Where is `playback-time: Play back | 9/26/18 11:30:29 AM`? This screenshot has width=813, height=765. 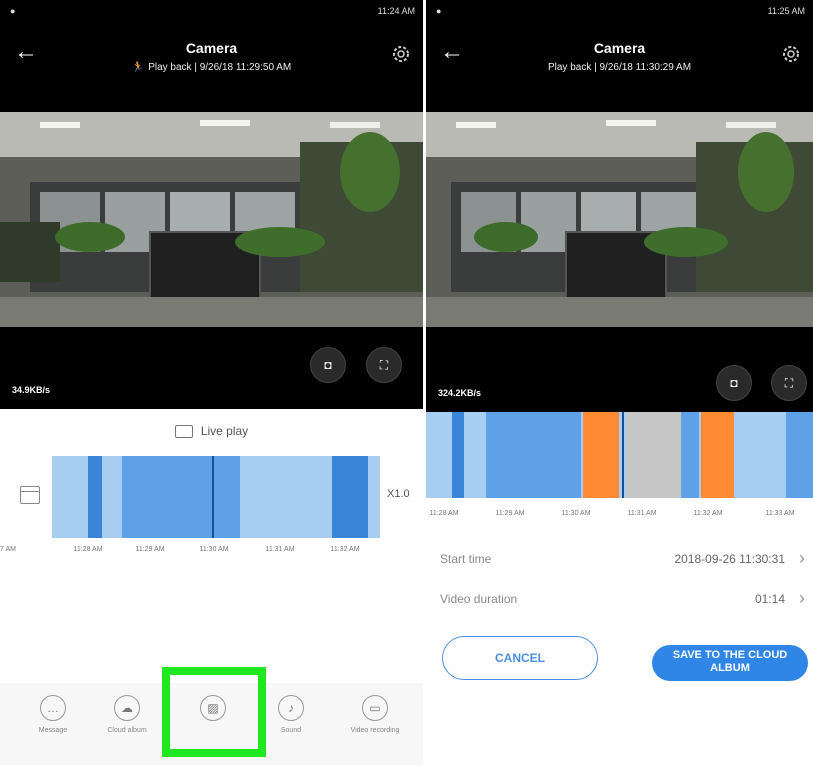
playback-time: Play back | 9/26/18 11:30:29 AM is located at coordinates (619, 67).